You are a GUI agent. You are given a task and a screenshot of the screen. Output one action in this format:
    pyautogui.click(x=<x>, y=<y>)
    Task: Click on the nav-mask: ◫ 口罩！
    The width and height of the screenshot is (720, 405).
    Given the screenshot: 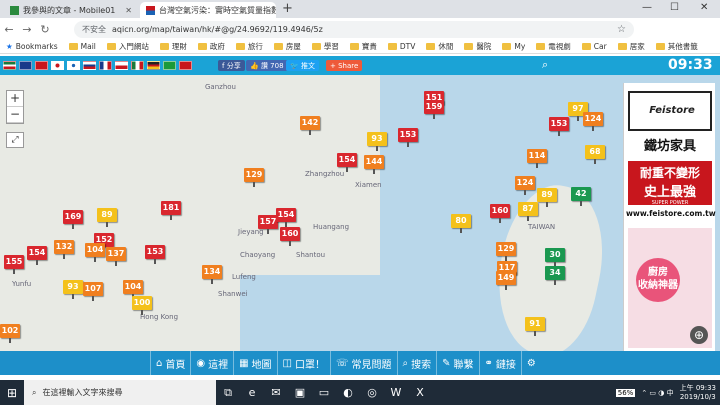 What is the action you would take?
    pyautogui.click(x=303, y=363)
    